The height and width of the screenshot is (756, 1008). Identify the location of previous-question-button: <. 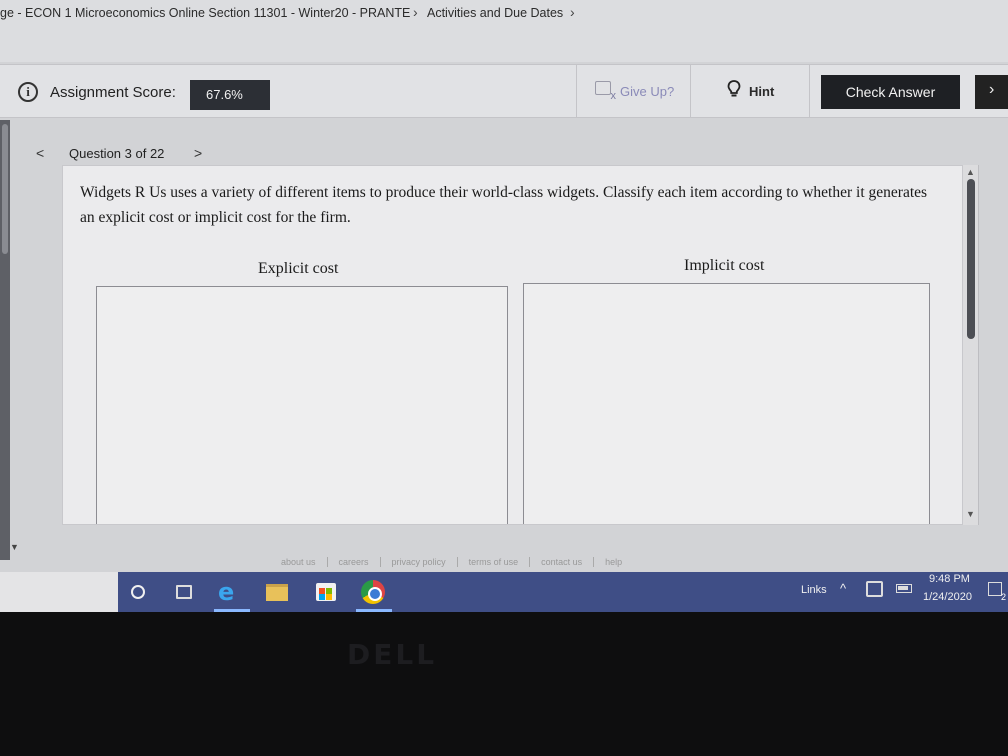
(40, 153).